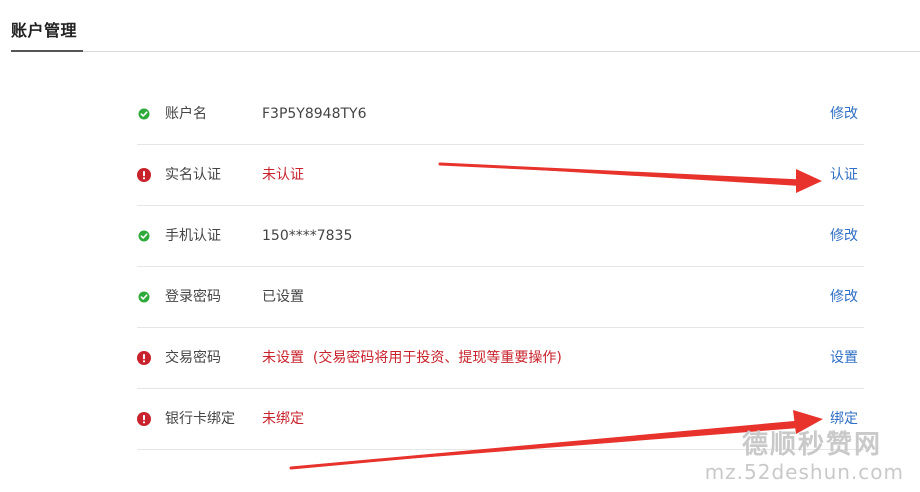 Image resolution: width=920 pixels, height=492 pixels. What do you see at coordinates (844, 114) in the screenshot?
I see `edit-account-name-link: 修改` at bounding box center [844, 114].